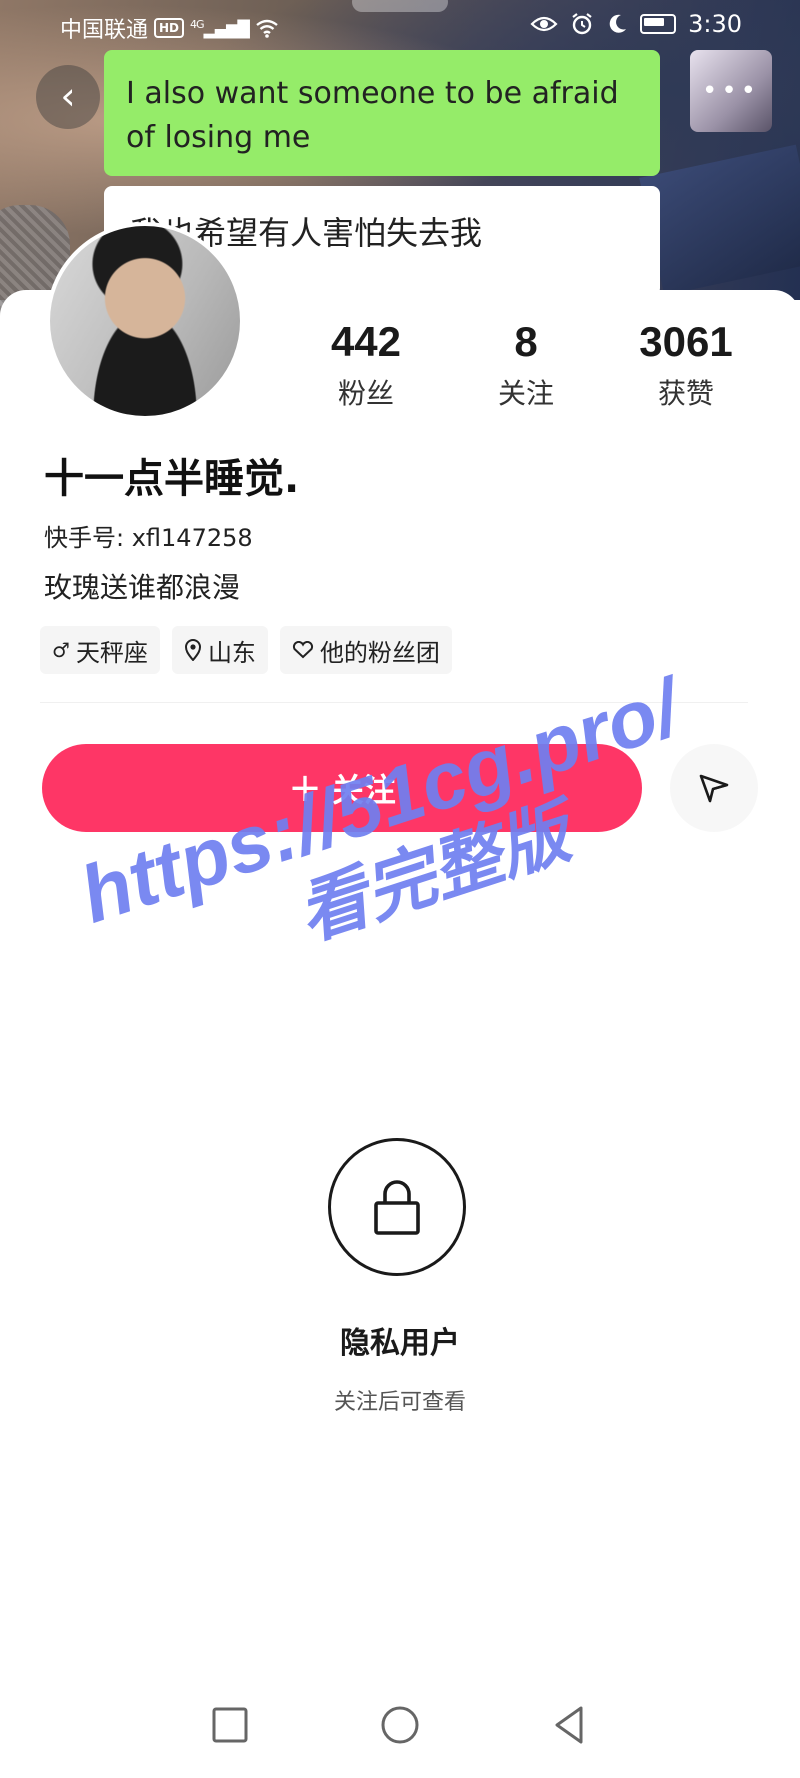 This screenshot has height=1778, width=800. I want to click on alarm-icon, so click(582, 24).